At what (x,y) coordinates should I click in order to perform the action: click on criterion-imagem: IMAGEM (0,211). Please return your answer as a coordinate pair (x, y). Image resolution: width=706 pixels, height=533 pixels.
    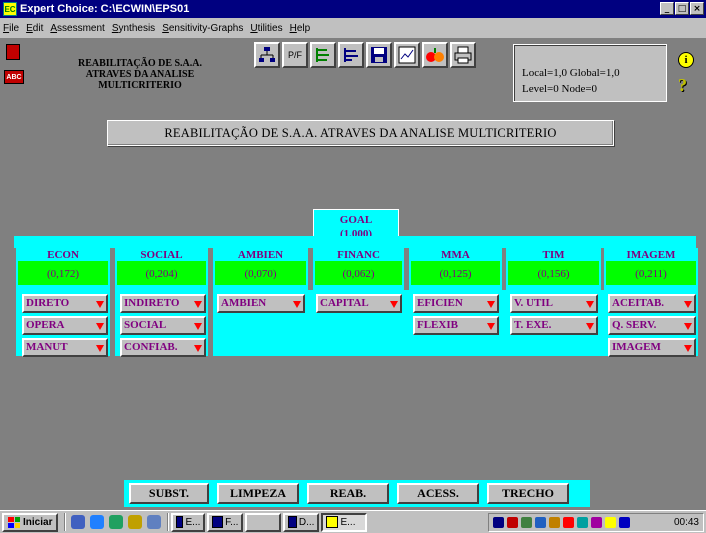
    Looking at the image, I should click on (651, 269).